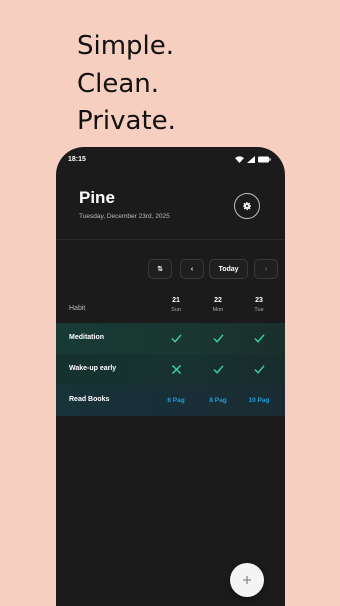  I want to click on promo-line-2: Clean., so click(118, 83).